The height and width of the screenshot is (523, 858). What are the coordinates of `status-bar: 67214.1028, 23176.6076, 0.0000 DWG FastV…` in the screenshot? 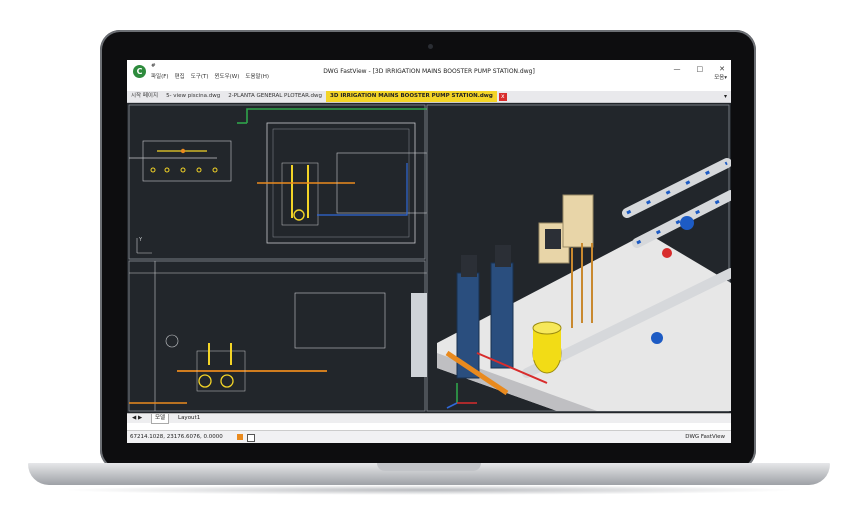 It's located at (429, 436).